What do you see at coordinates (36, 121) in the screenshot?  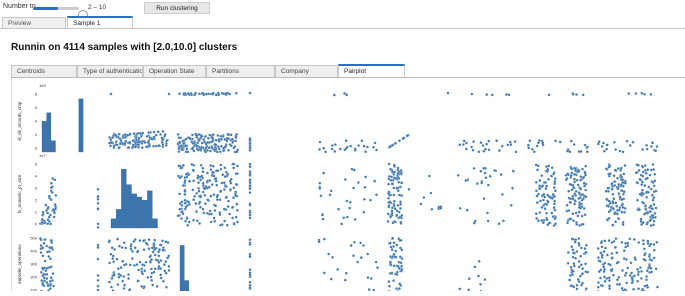 I see `row-tick-label: 4` at bounding box center [36, 121].